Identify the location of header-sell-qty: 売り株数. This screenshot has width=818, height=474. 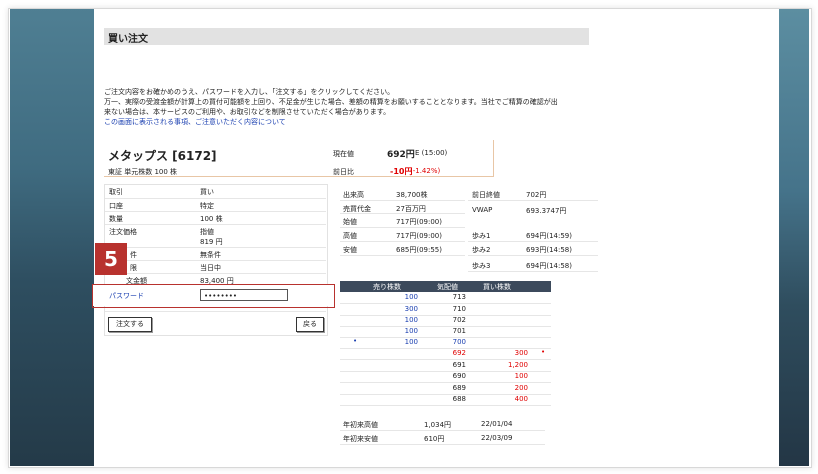
(387, 287).